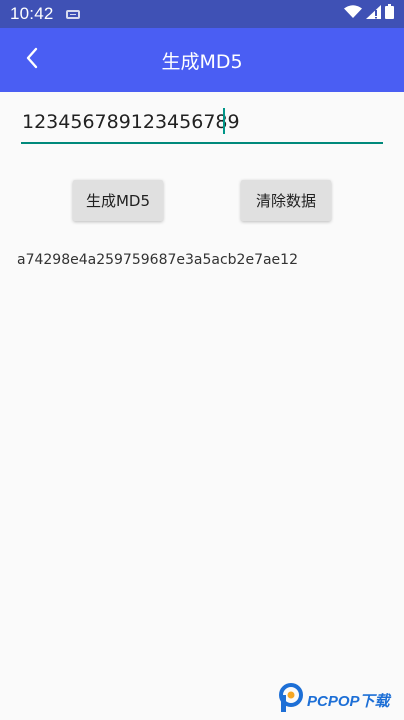 The image size is (404, 720). I want to click on page-title: 生成MD5, so click(202, 61).